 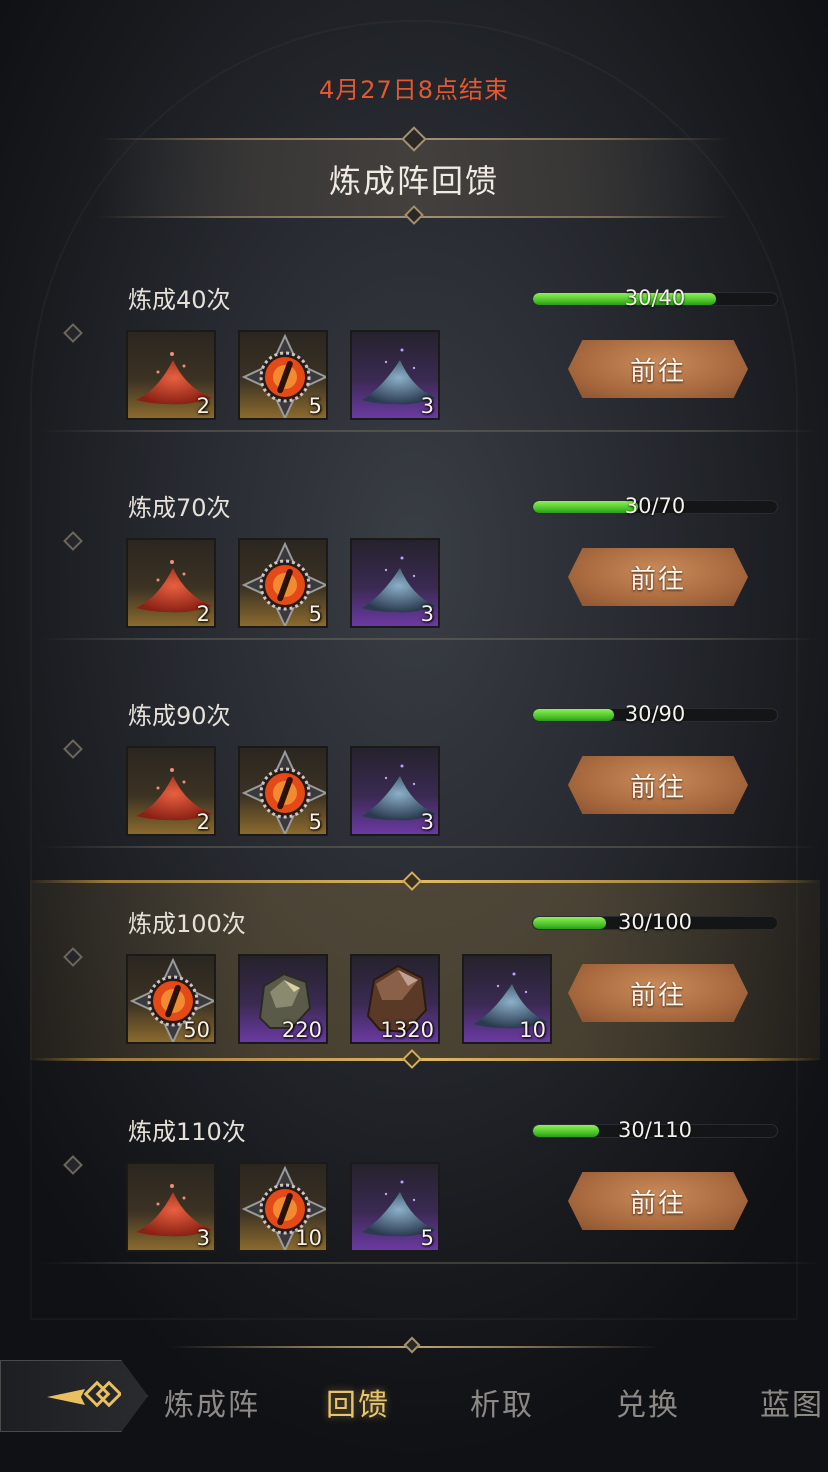 I want to click on back-arrow-icon, so click(x=84, y=1394).